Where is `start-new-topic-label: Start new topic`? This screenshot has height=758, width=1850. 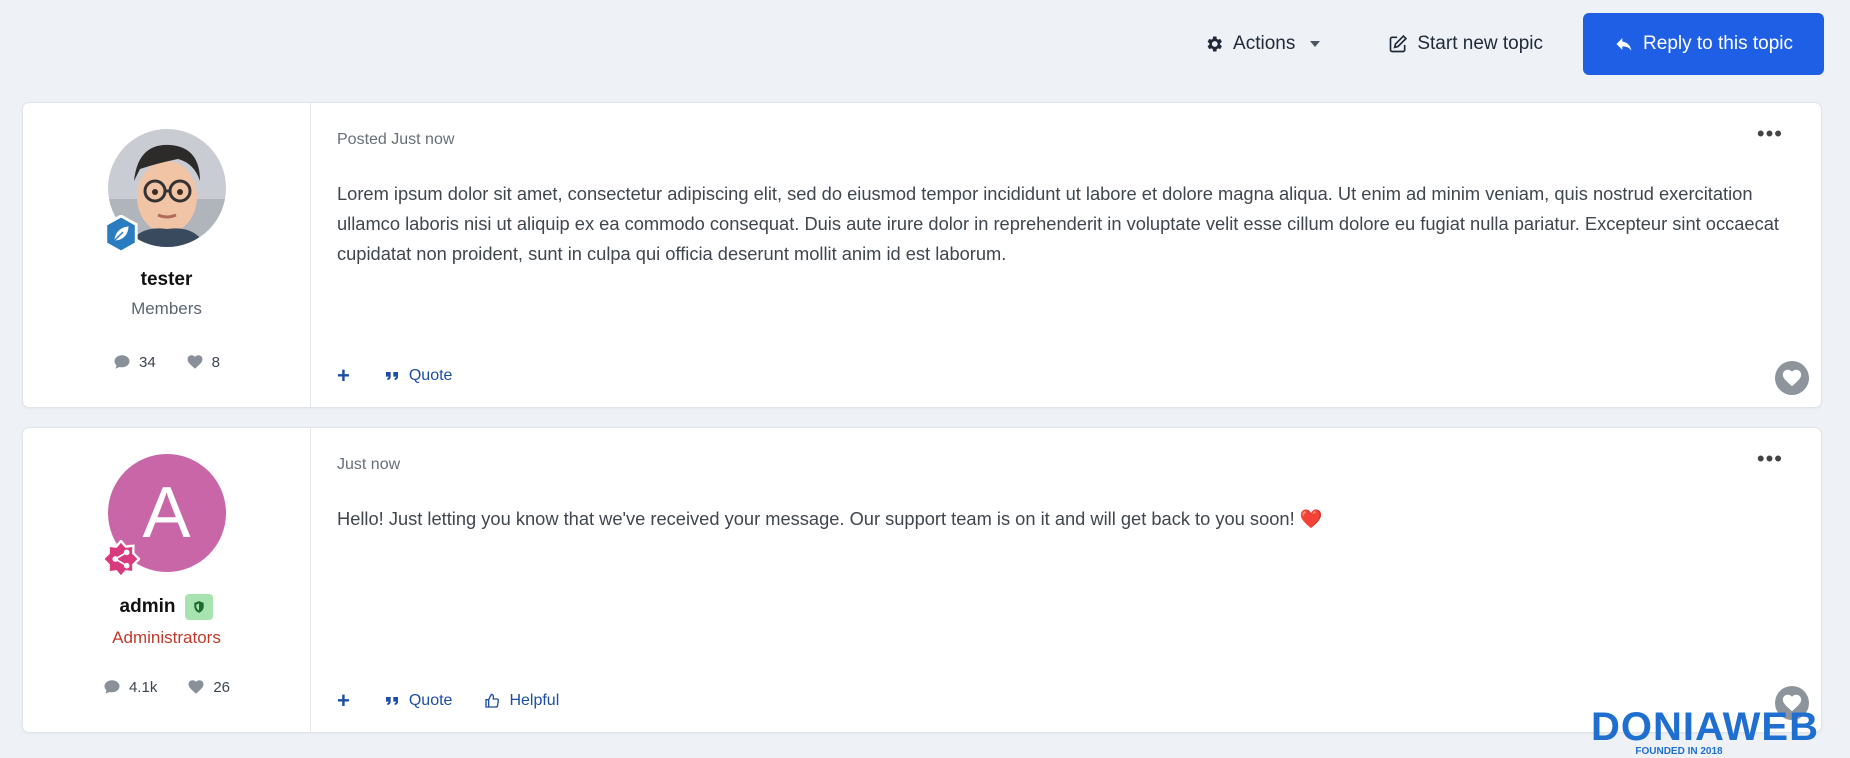 start-new-topic-label: Start new topic is located at coordinates (1480, 43).